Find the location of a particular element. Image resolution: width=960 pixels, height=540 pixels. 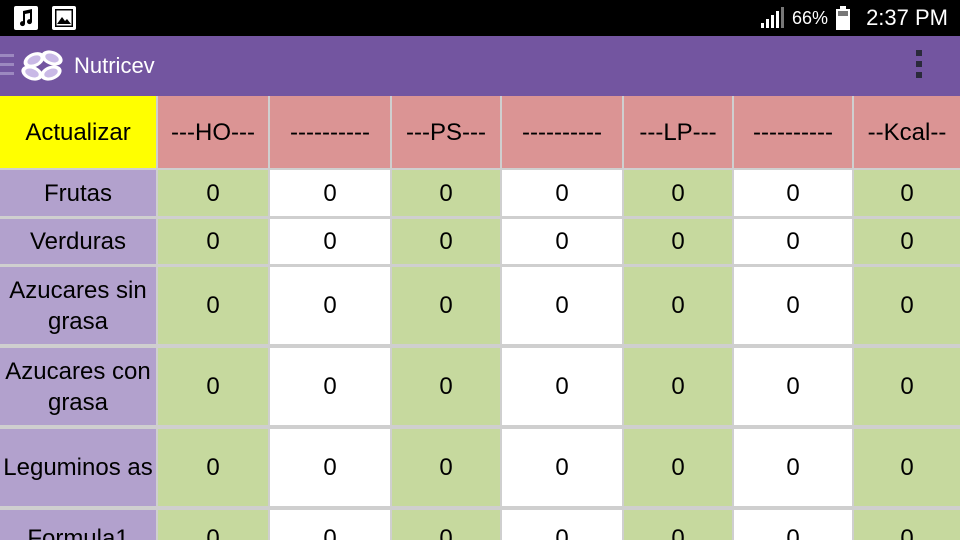

row-label: Frutas is located at coordinates (78, 193).